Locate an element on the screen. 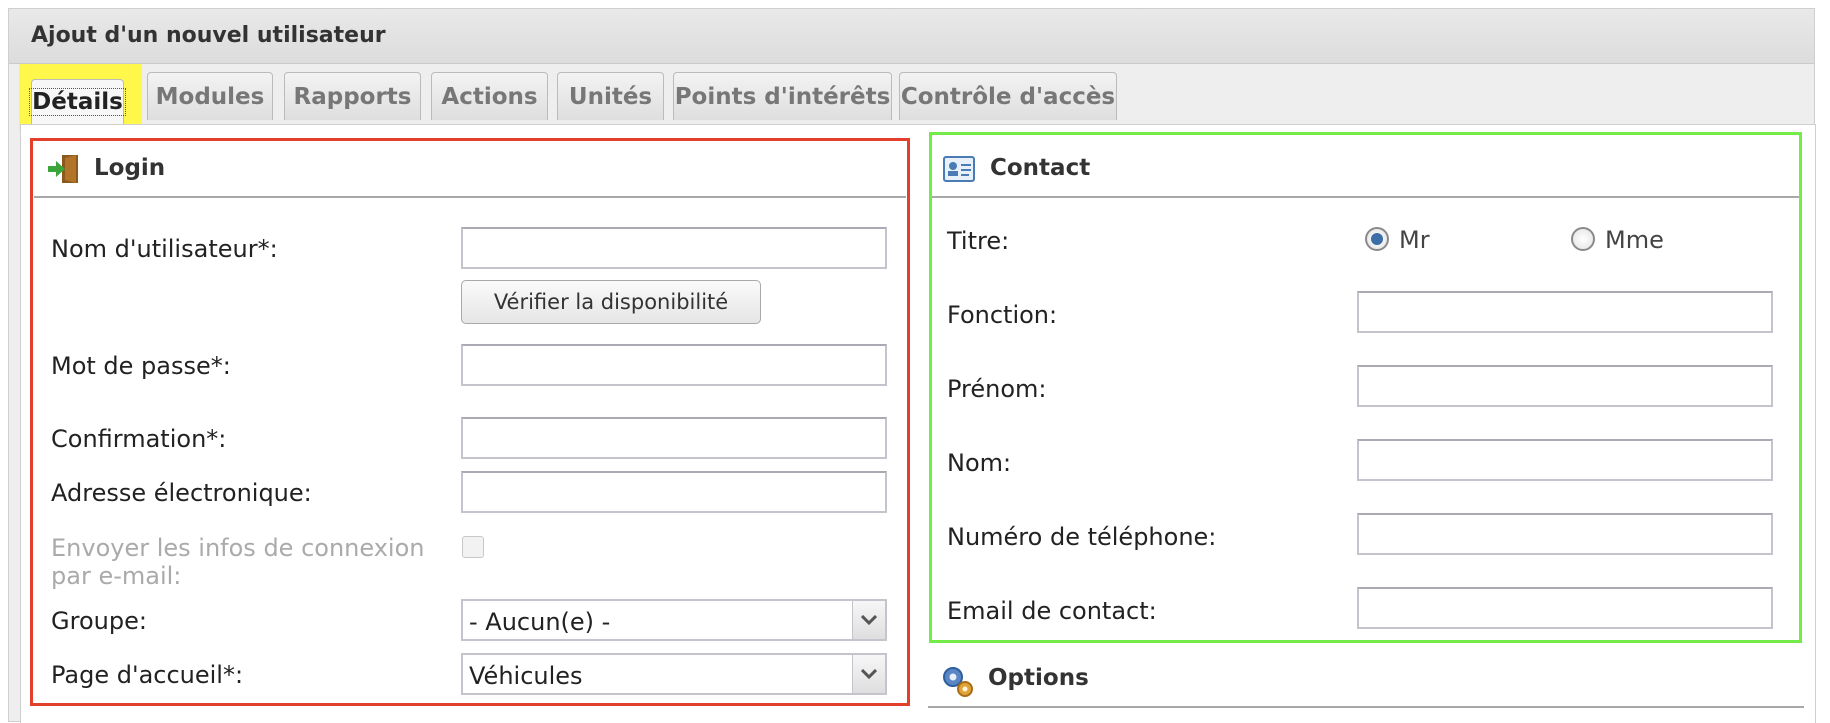 The image size is (1830, 723). tab-details: Détails is located at coordinates (77, 101).